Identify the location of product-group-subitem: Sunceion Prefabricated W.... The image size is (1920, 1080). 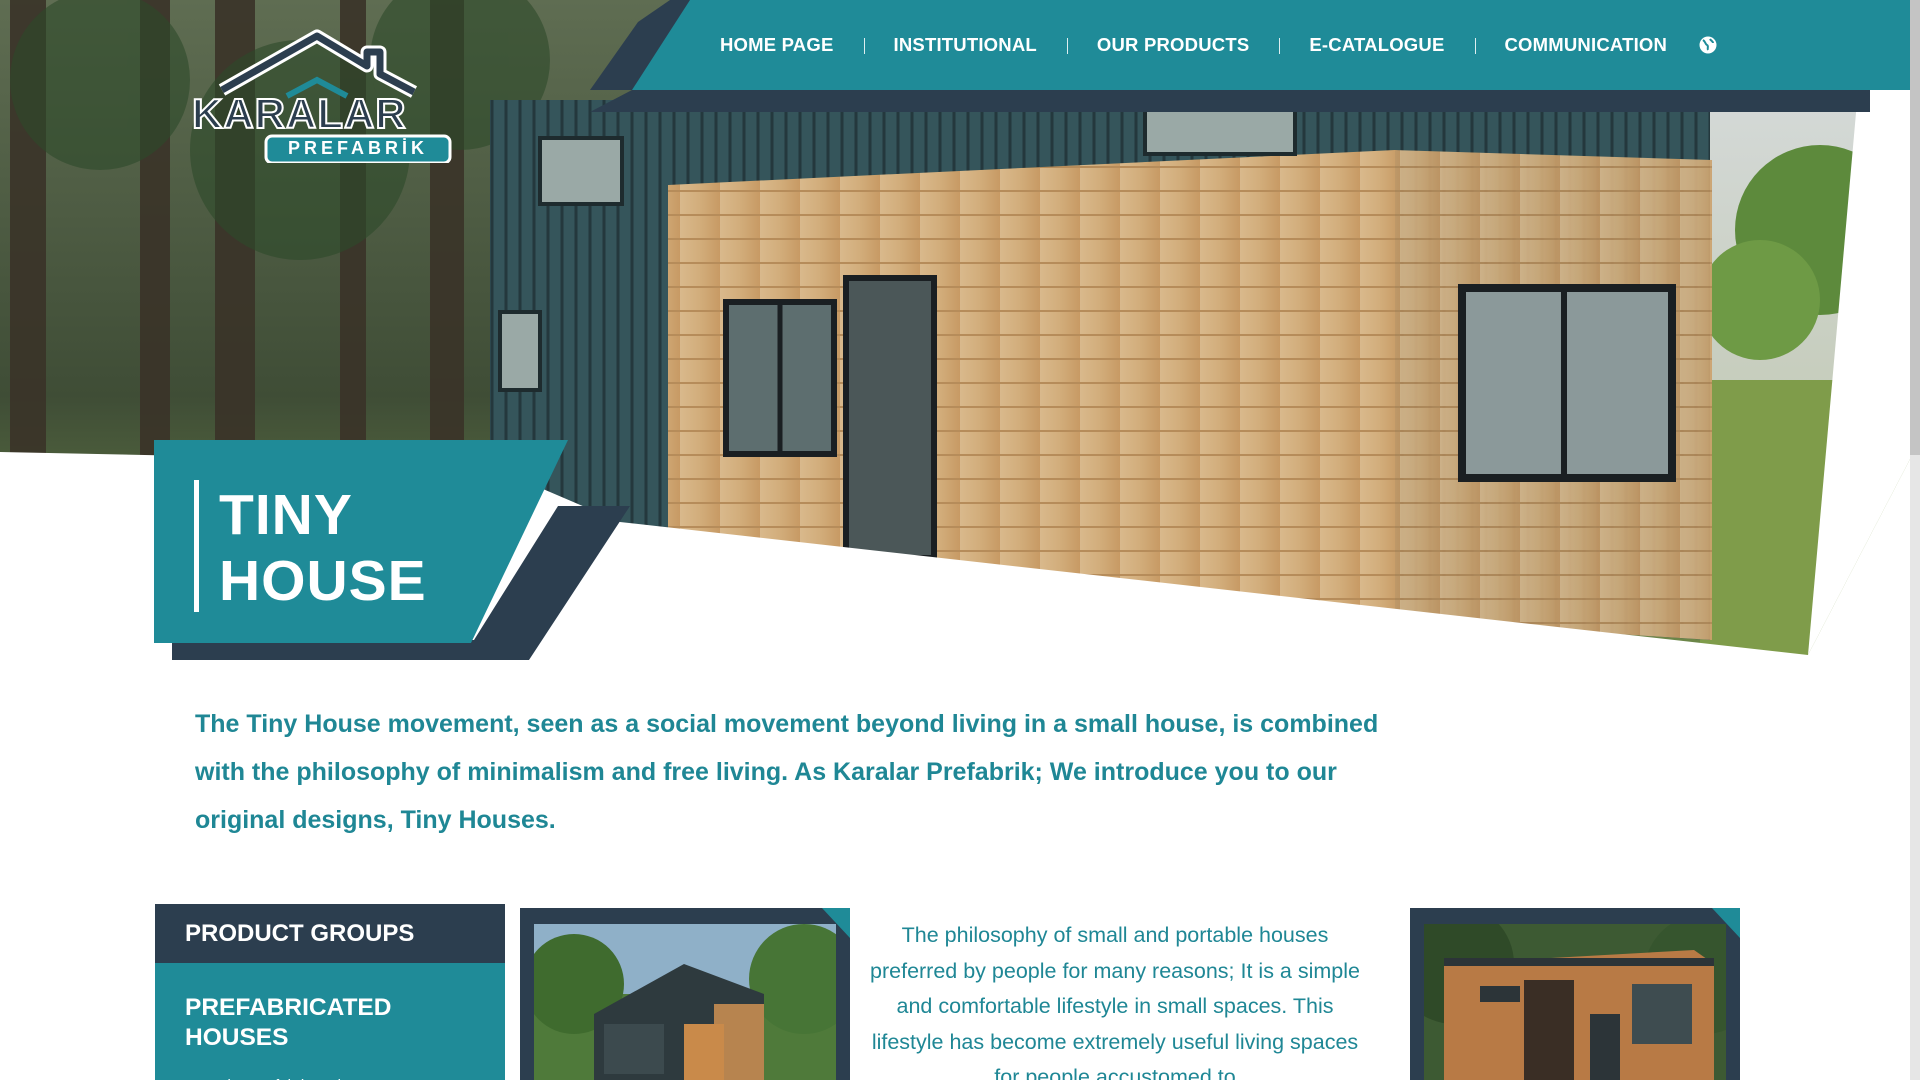
(330, 1066).